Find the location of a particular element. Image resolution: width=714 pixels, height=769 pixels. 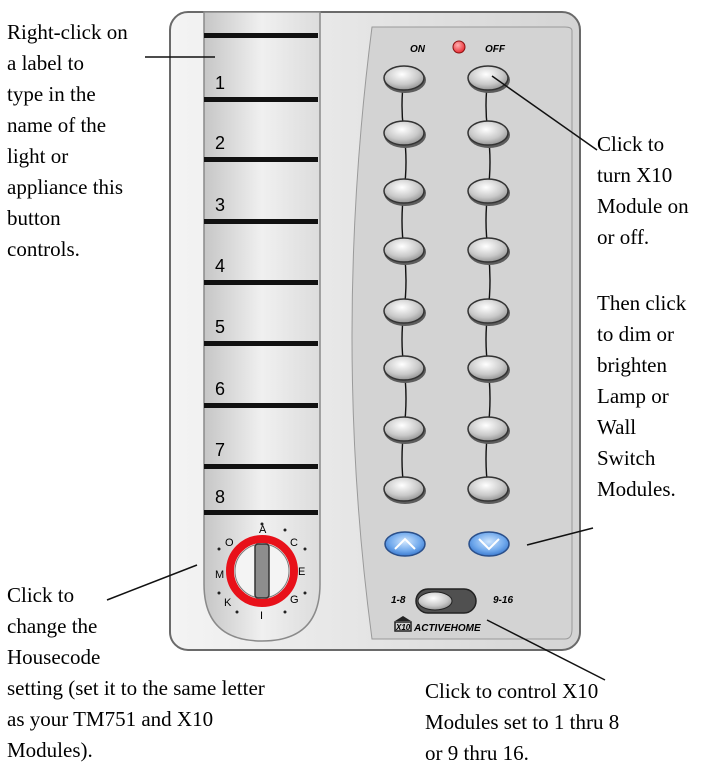

dial-letter-e: E is located at coordinates (301, 572).